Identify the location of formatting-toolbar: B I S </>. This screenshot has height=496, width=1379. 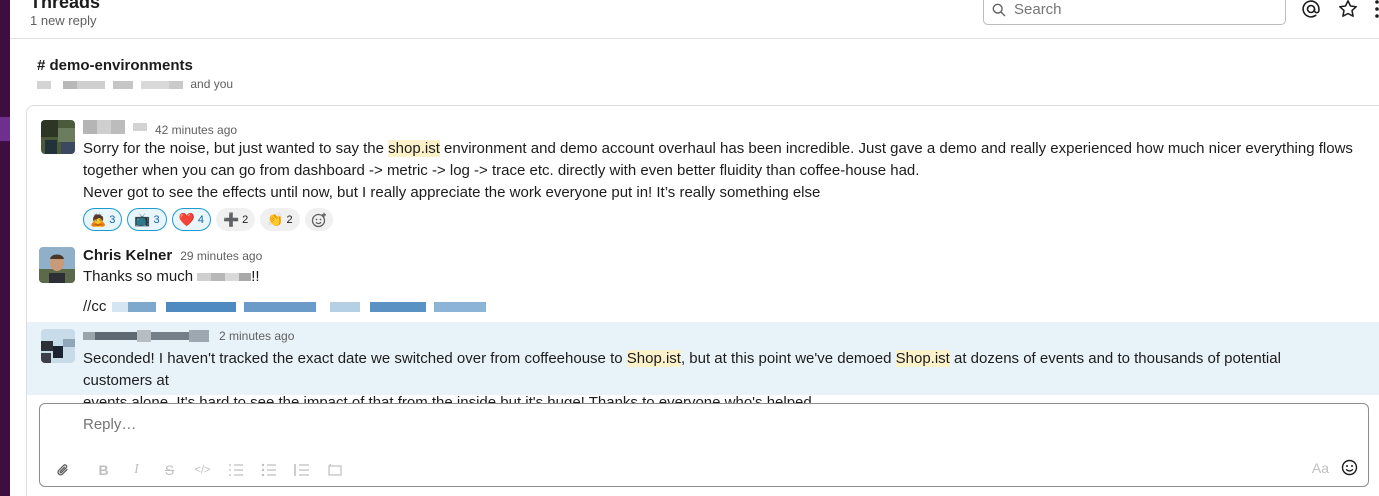
(202, 470).